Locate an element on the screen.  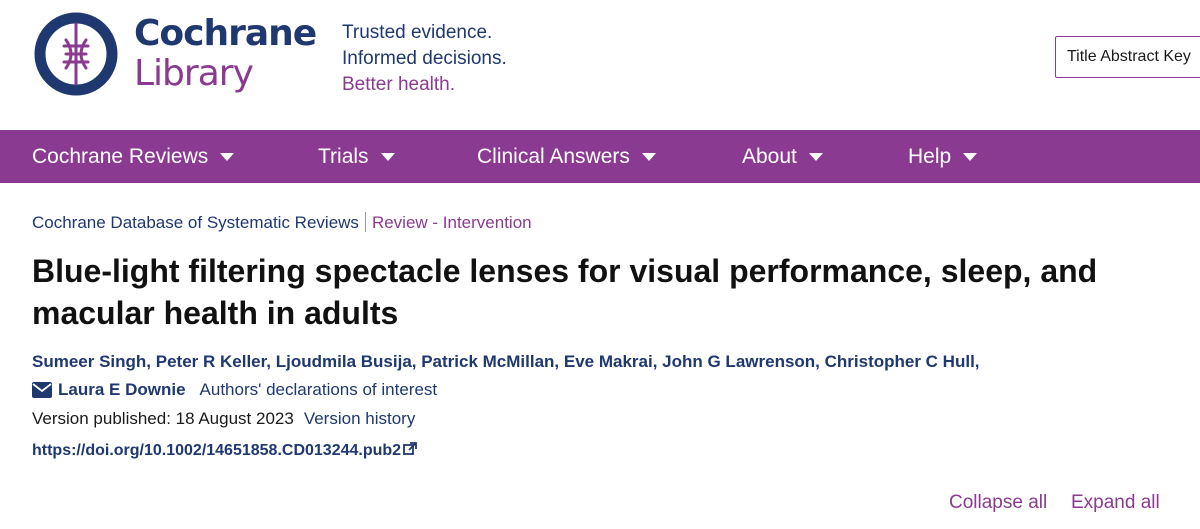
collapse-all-button: Collapse all is located at coordinates (998, 503).